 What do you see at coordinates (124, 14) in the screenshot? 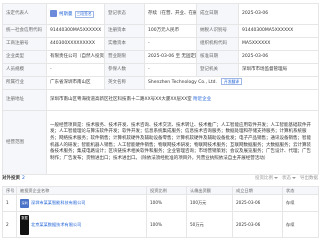
I see `status-label: 登记状态` at bounding box center [124, 14].